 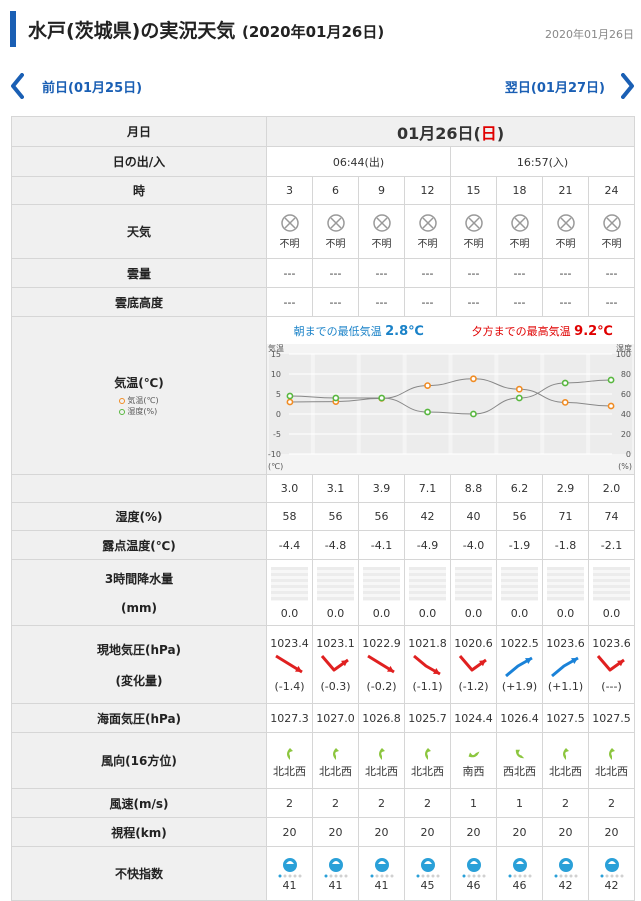 What do you see at coordinates (628, 454) in the screenshot?
I see `y-right-tick-label: 0` at bounding box center [628, 454].